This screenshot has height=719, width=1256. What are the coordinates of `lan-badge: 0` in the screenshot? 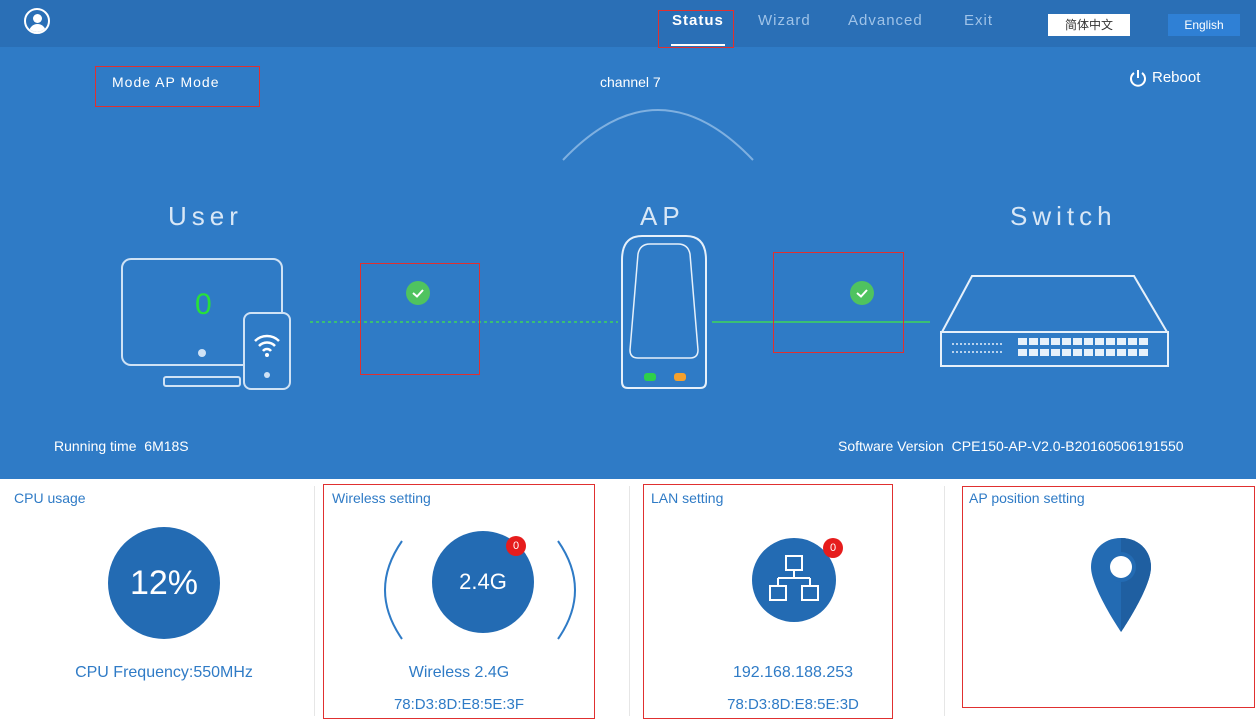 It's located at (833, 548).